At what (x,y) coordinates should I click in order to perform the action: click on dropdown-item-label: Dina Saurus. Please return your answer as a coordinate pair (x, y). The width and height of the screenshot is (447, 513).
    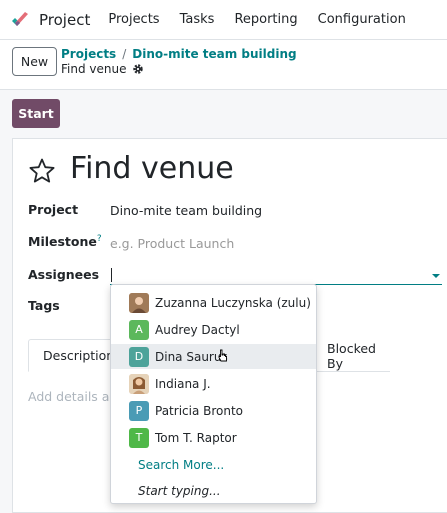
    Looking at the image, I should click on (191, 356).